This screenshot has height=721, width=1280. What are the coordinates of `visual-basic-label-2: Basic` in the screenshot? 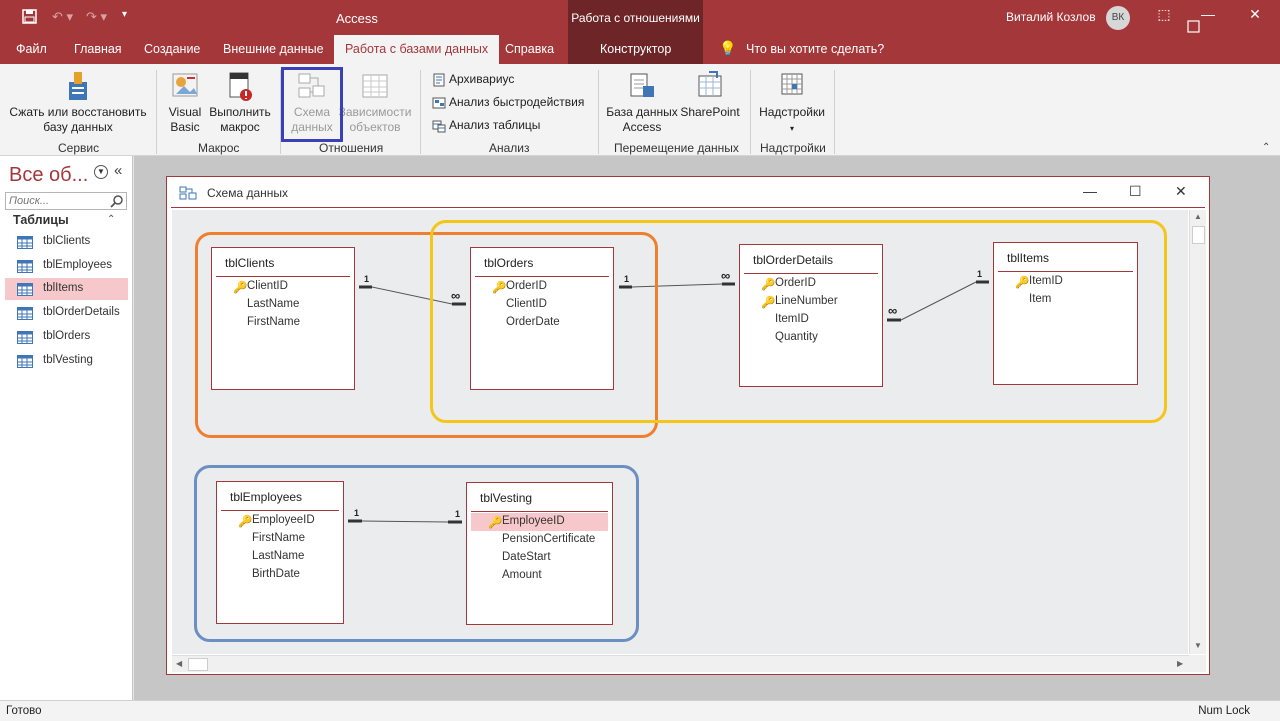 It's located at (185, 127).